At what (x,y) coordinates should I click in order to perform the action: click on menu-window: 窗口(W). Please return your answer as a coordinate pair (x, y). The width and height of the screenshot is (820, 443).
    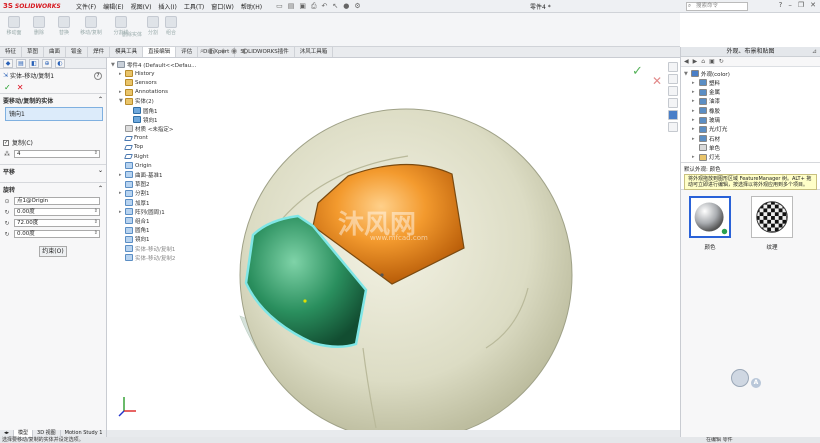
    Looking at the image, I should click on (222, 6).